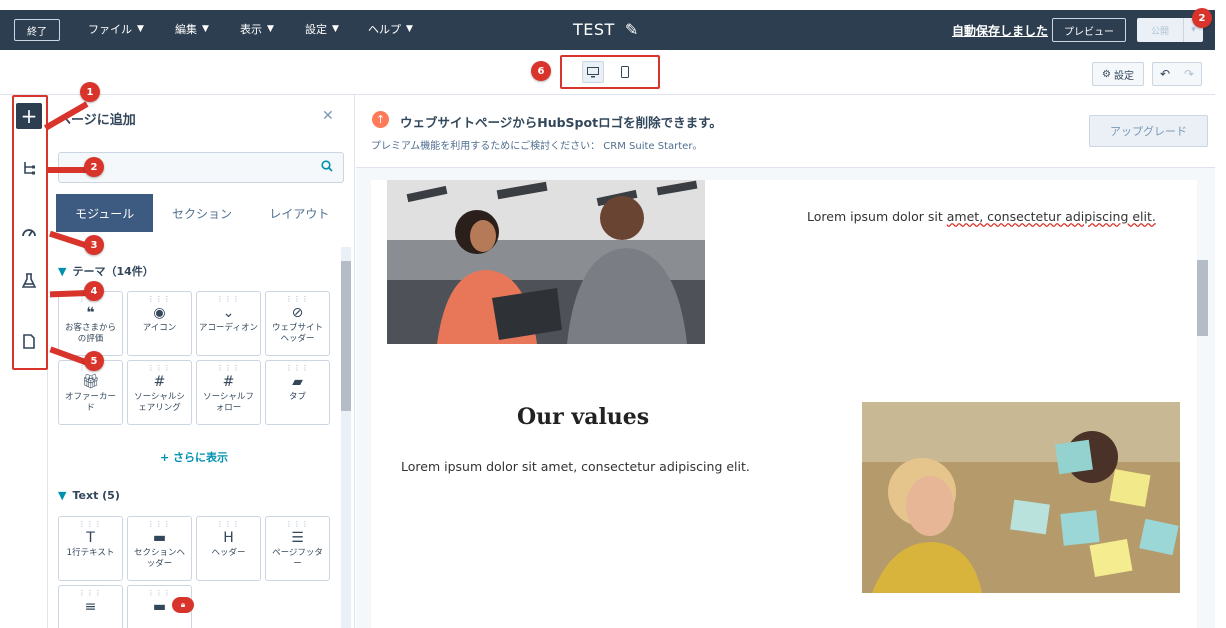 Image resolution: width=1226 pixels, height=628 pixels. Describe the element at coordinates (186, 29) in the screenshot. I see `menu-edit-label: 編集` at that location.